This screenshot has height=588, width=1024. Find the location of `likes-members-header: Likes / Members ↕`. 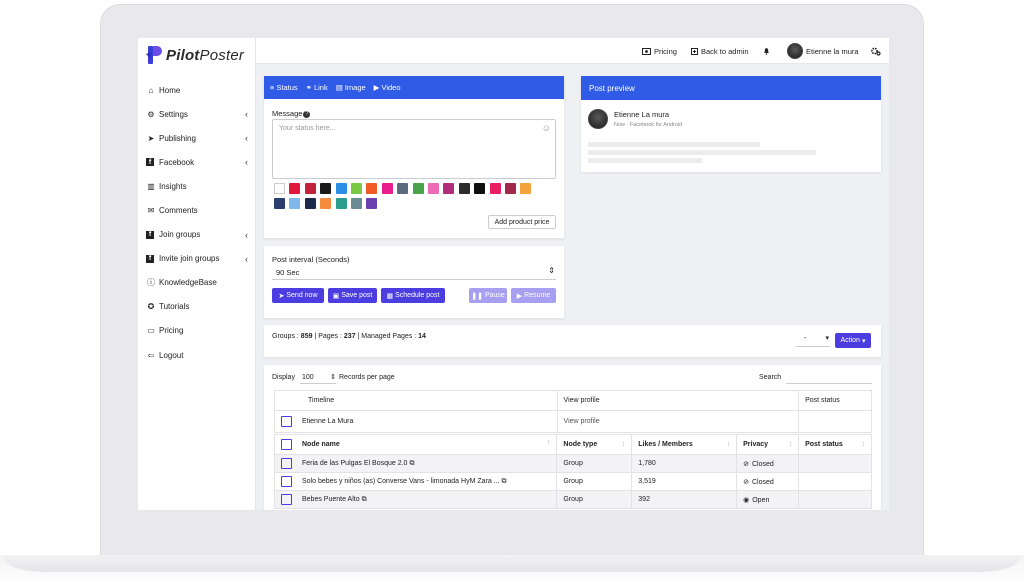

likes-members-header: Likes / Members ↕ is located at coordinates (684, 444).